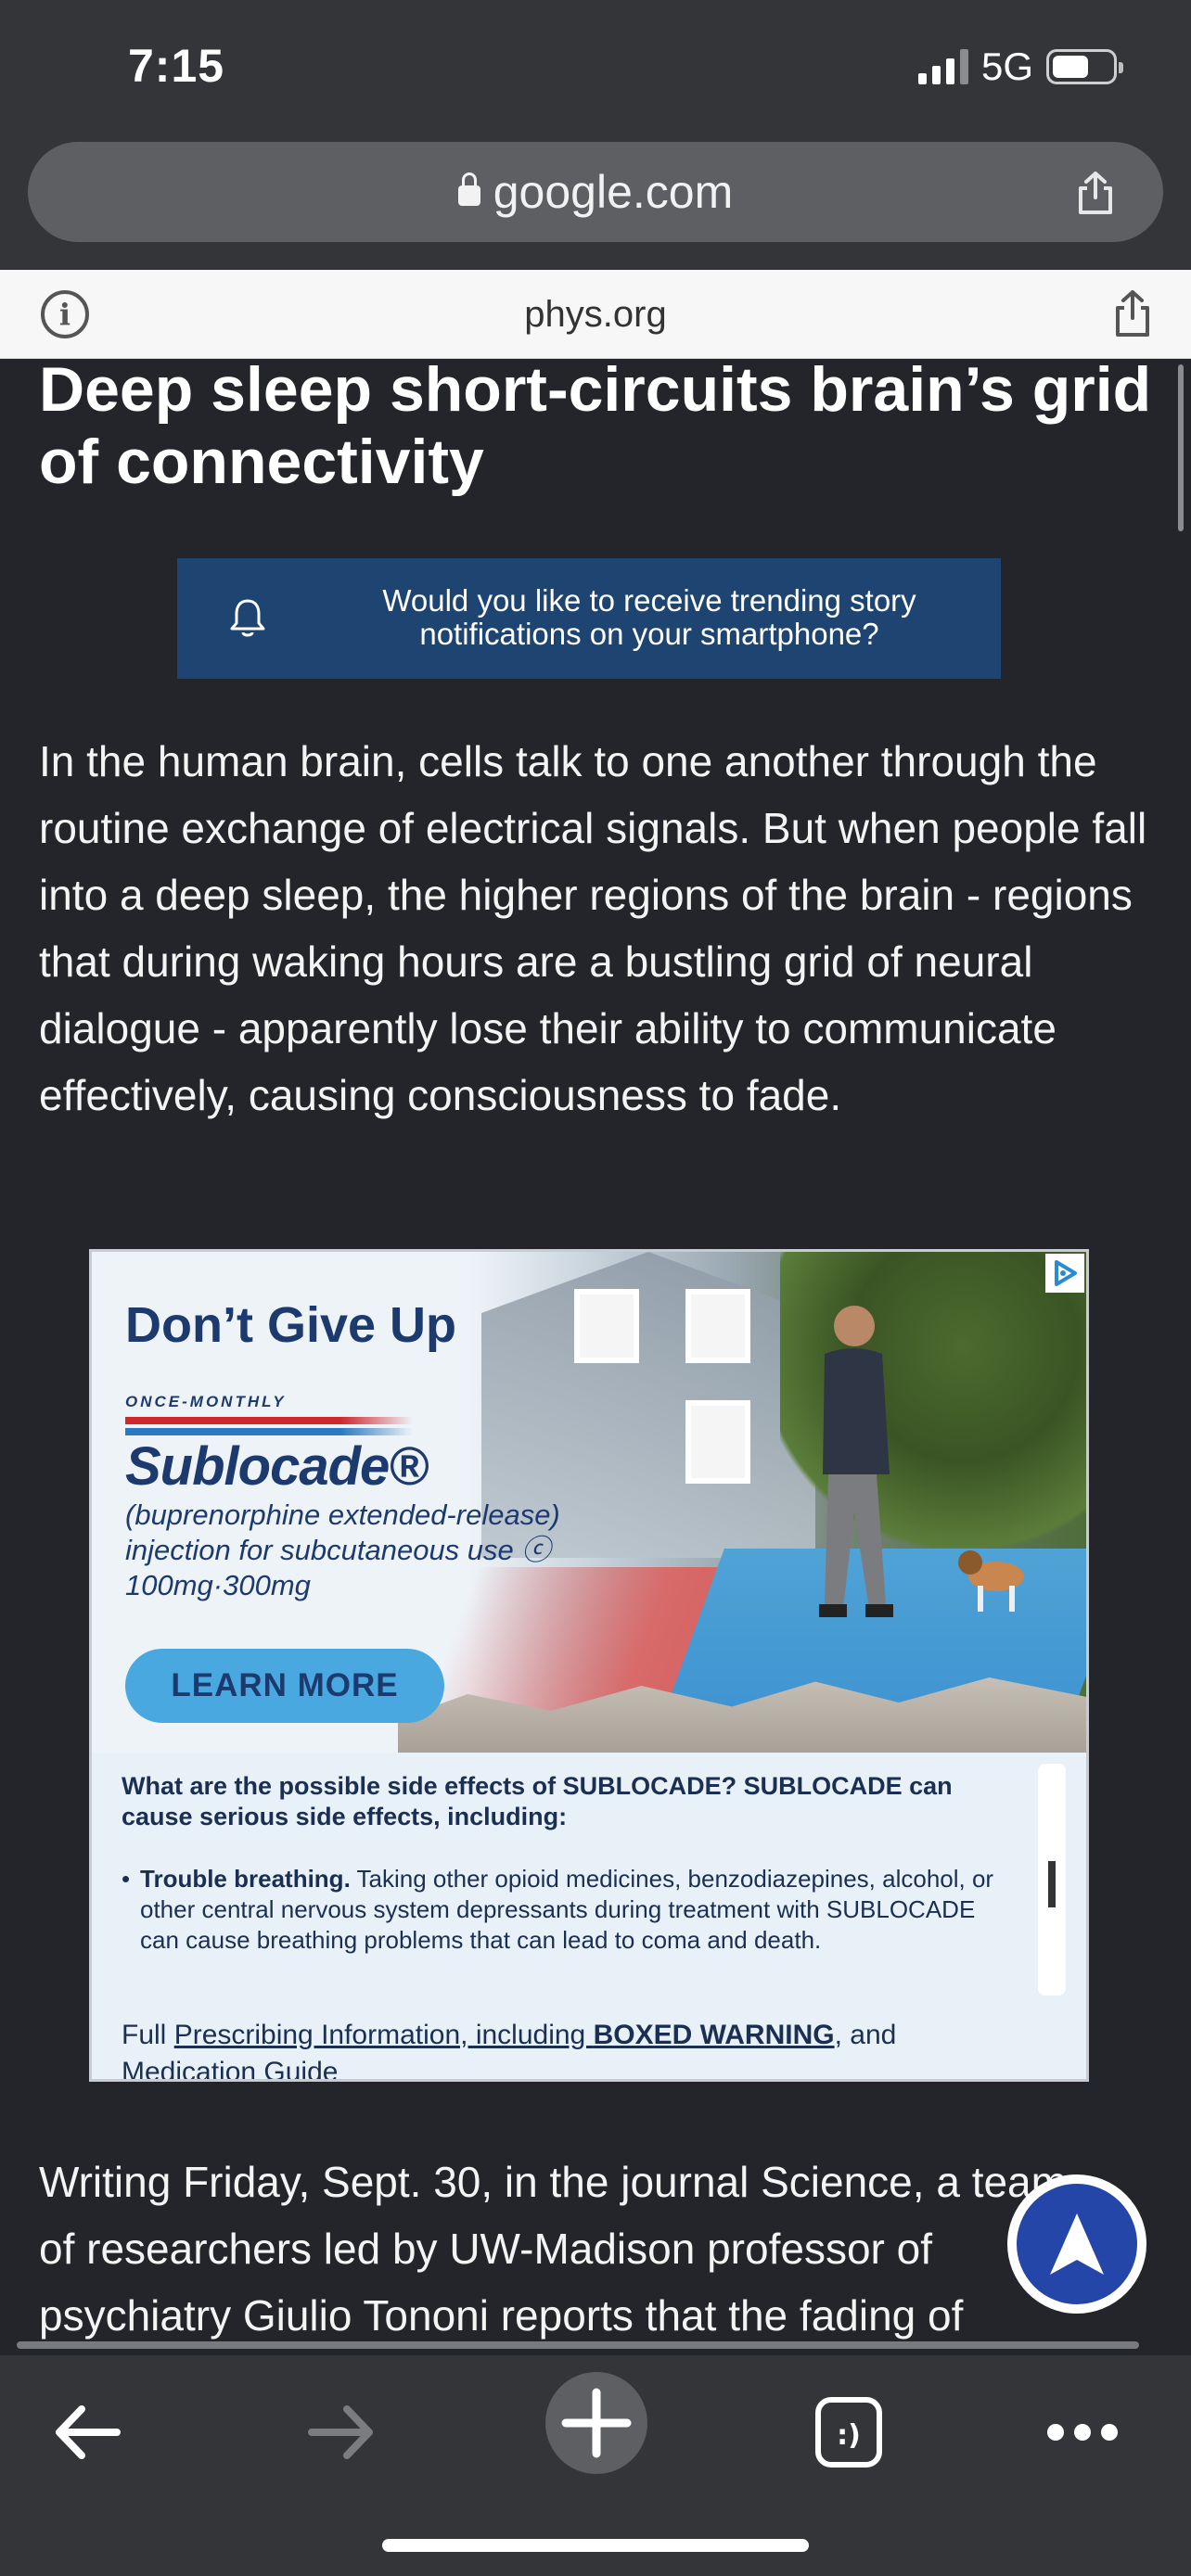 The height and width of the screenshot is (2576, 1191). Describe the element at coordinates (177, 66) in the screenshot. I see `status-time: 7:15` at that location.